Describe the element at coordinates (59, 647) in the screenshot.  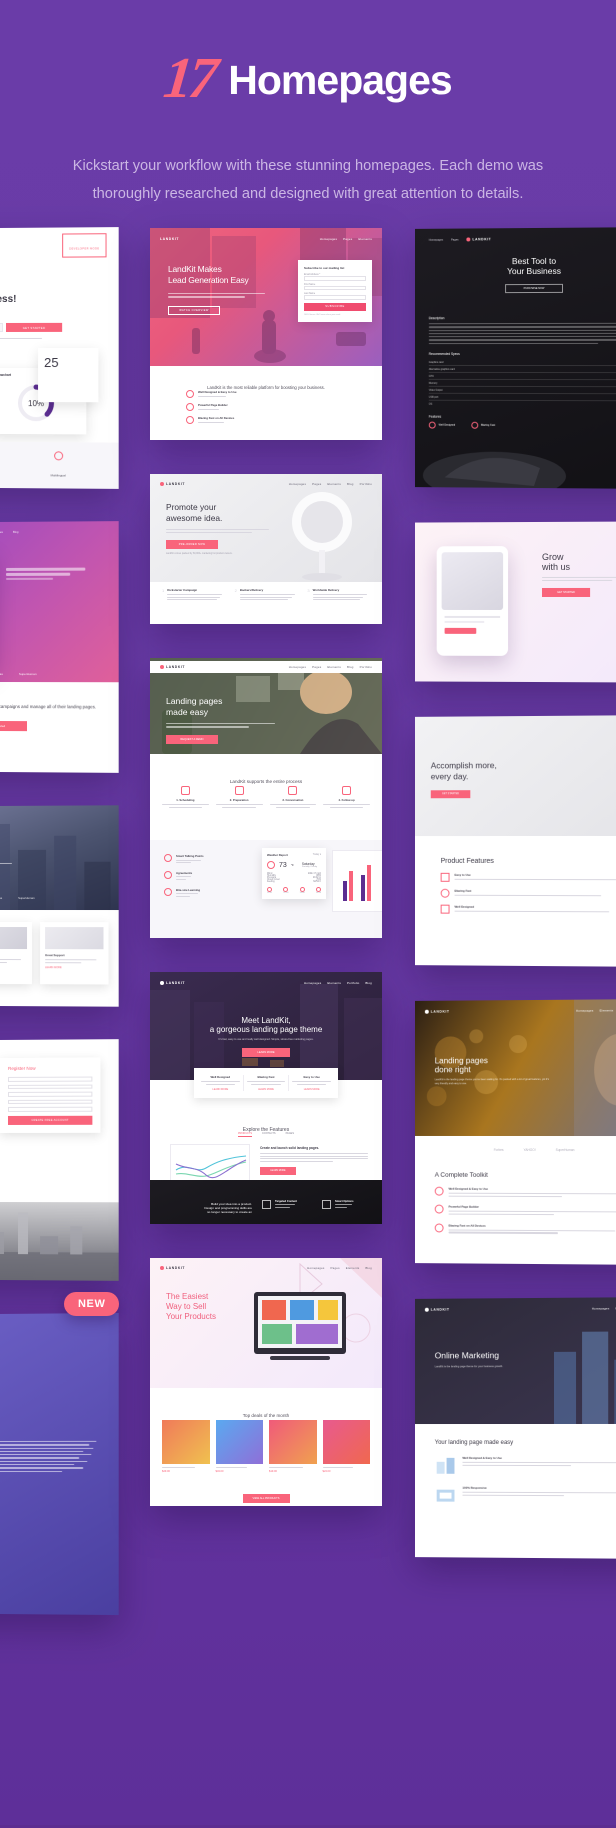
I see `thumbnail-app-mobile: Home Pages Blog FORBES adidas SuperHuman` at that location.